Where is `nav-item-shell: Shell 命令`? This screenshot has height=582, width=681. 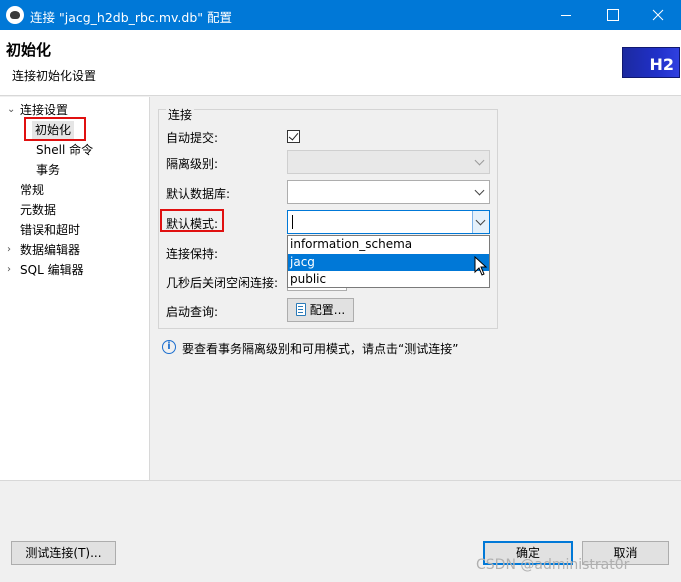
nav-item-shell: Shell 命令 is located at coordinates (64, 150).